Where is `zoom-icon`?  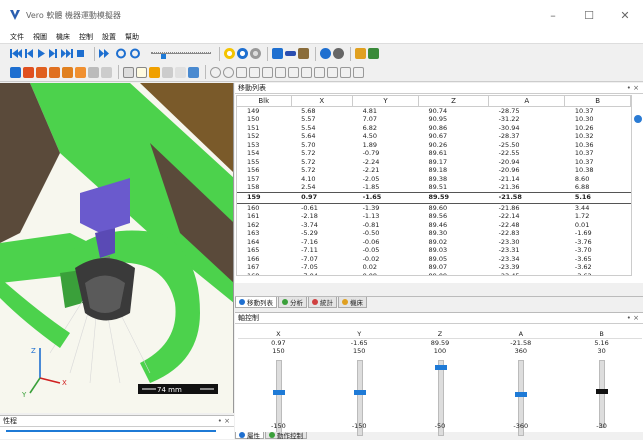 zoom-icon is located at coordinates (154, 72).